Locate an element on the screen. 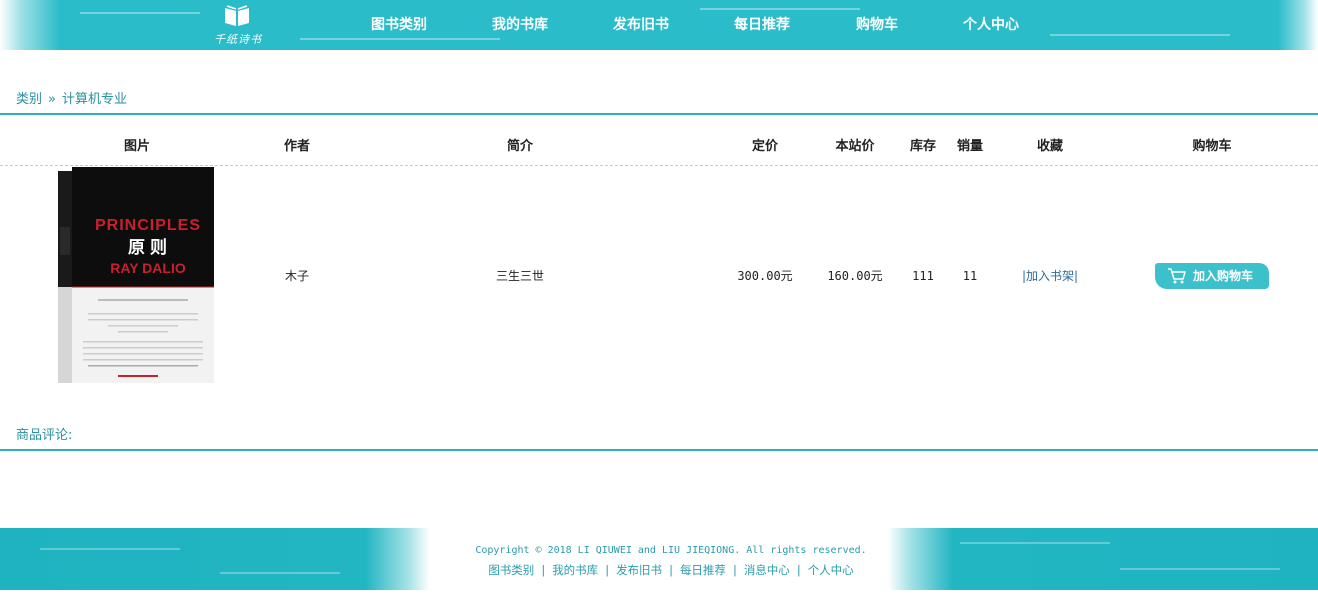 The height and width of the screenshot is (597, 1318). add-to-shelf-link: |加入书架| is located at coordinates (1050, 276).